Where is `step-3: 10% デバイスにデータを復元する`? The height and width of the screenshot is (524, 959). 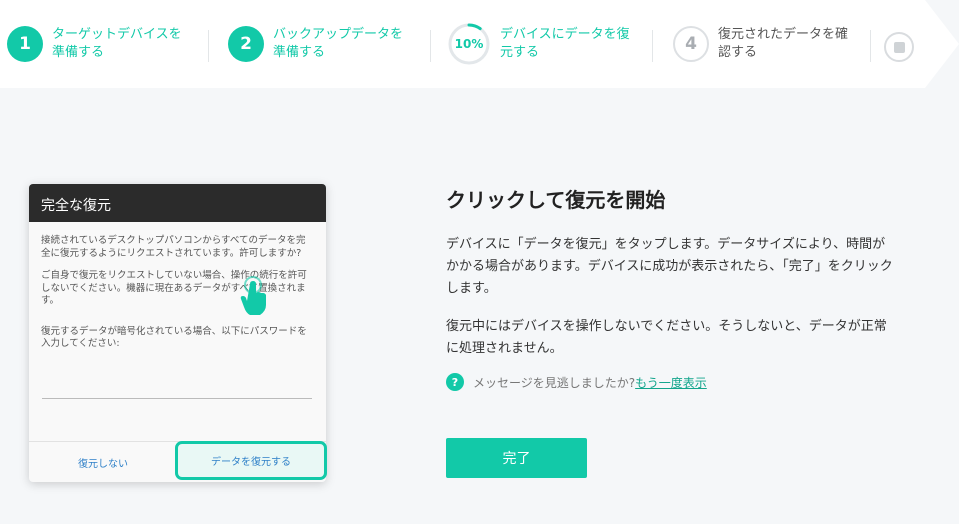
step-3: 10% デバイスにデータを復元する is located at coordinates (538, 44).